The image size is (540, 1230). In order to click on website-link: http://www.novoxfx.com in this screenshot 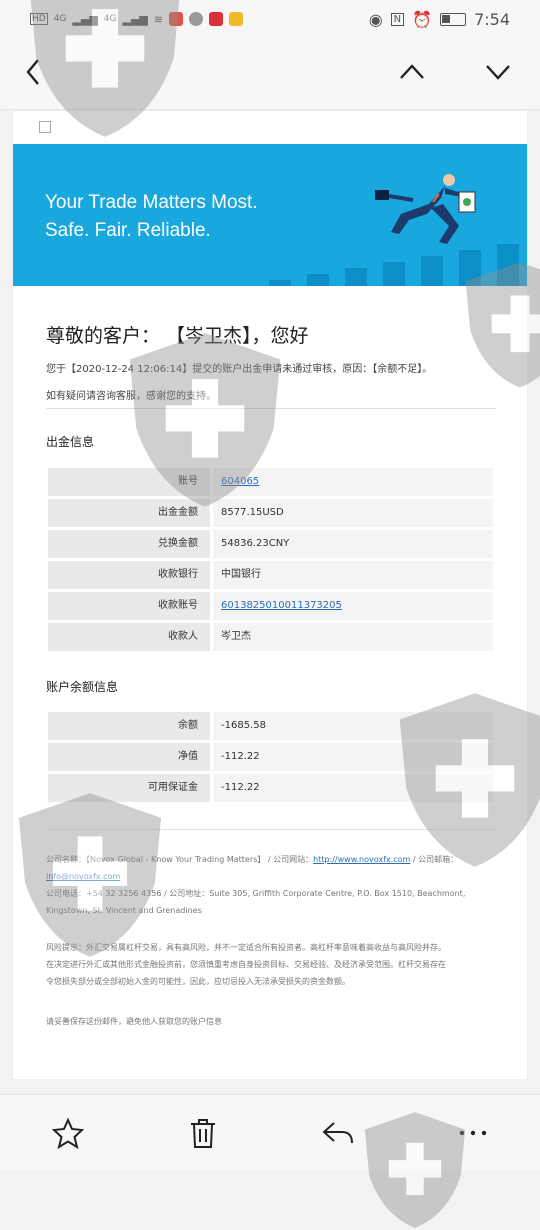, I will do `click(361, 859)`.